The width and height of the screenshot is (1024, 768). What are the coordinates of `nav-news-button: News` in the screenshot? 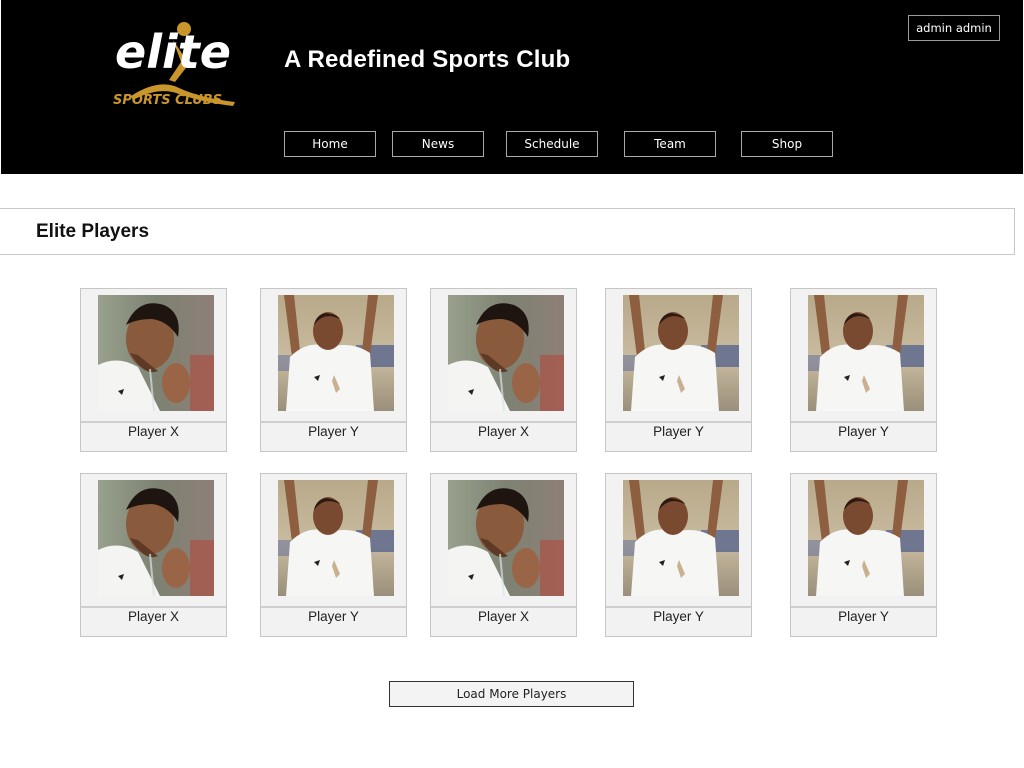 It's located at (438, 144).